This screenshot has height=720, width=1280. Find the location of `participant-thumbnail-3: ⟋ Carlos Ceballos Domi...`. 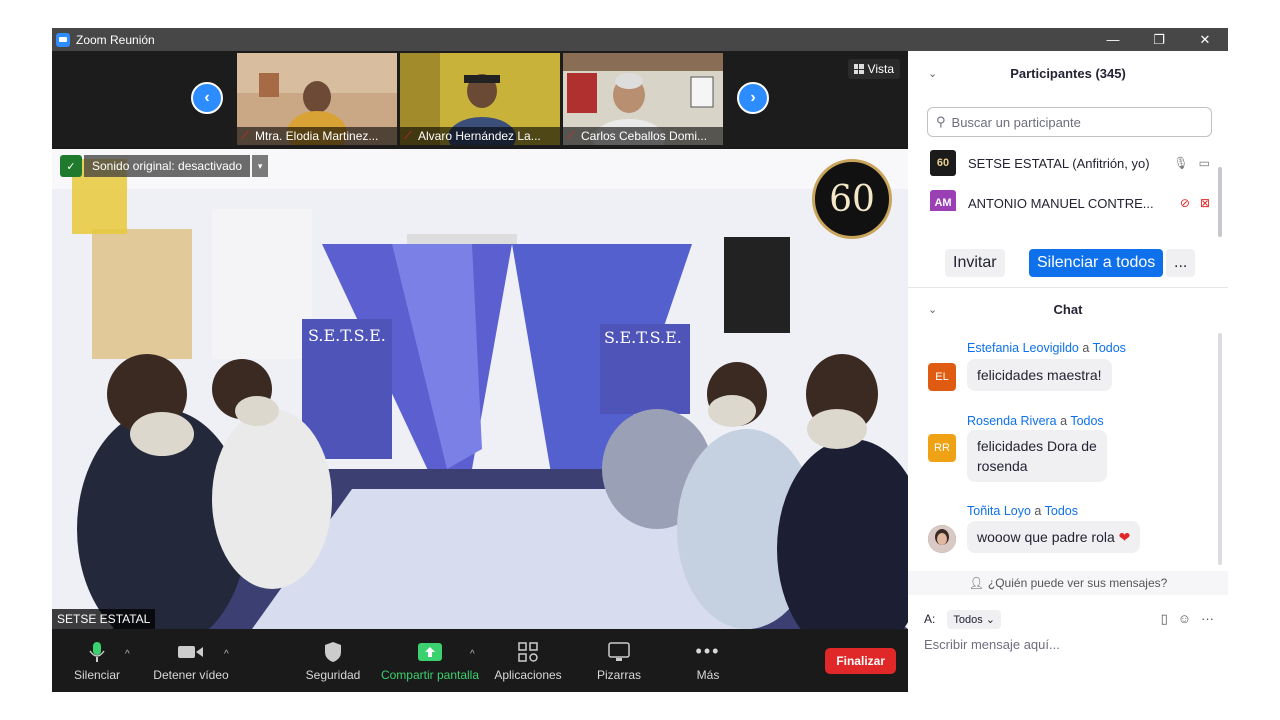

participant-thumbnail-3: ⟋ Carlos Ceballos Domi... is located at coordinates (643, 99).